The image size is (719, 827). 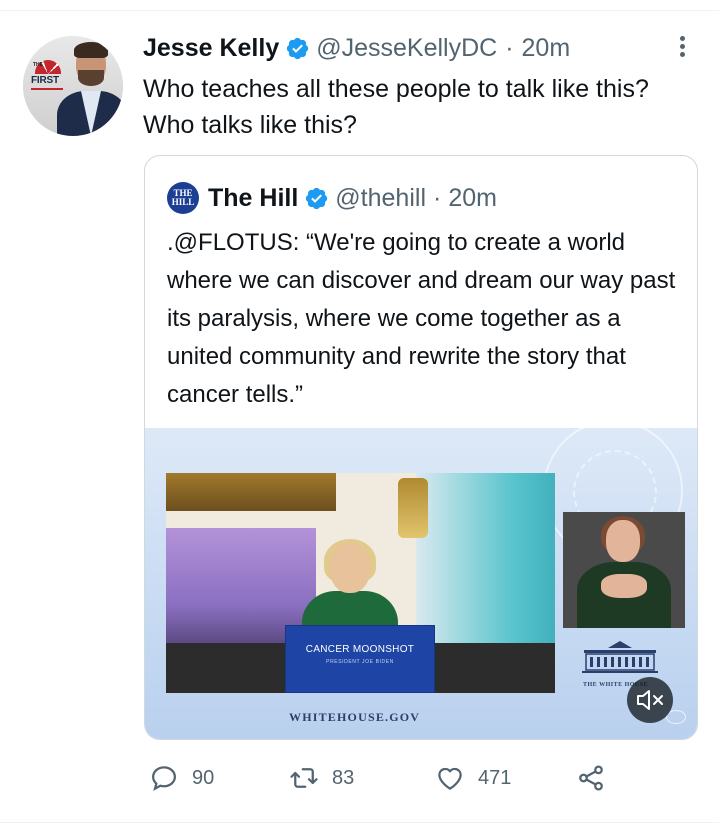 What do you see at coordinates (495, 777) in the screenshot?
I see `like-count: 471` at bounding box center [495, 777].